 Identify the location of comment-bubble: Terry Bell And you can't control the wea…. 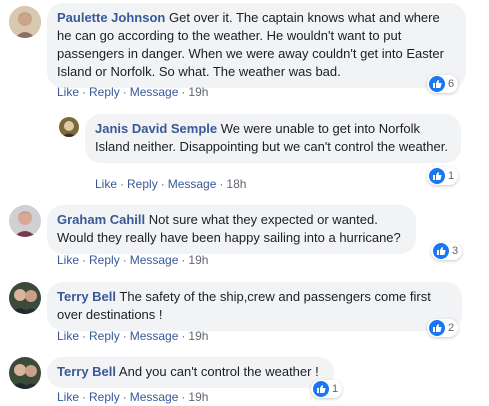
(190, 372).